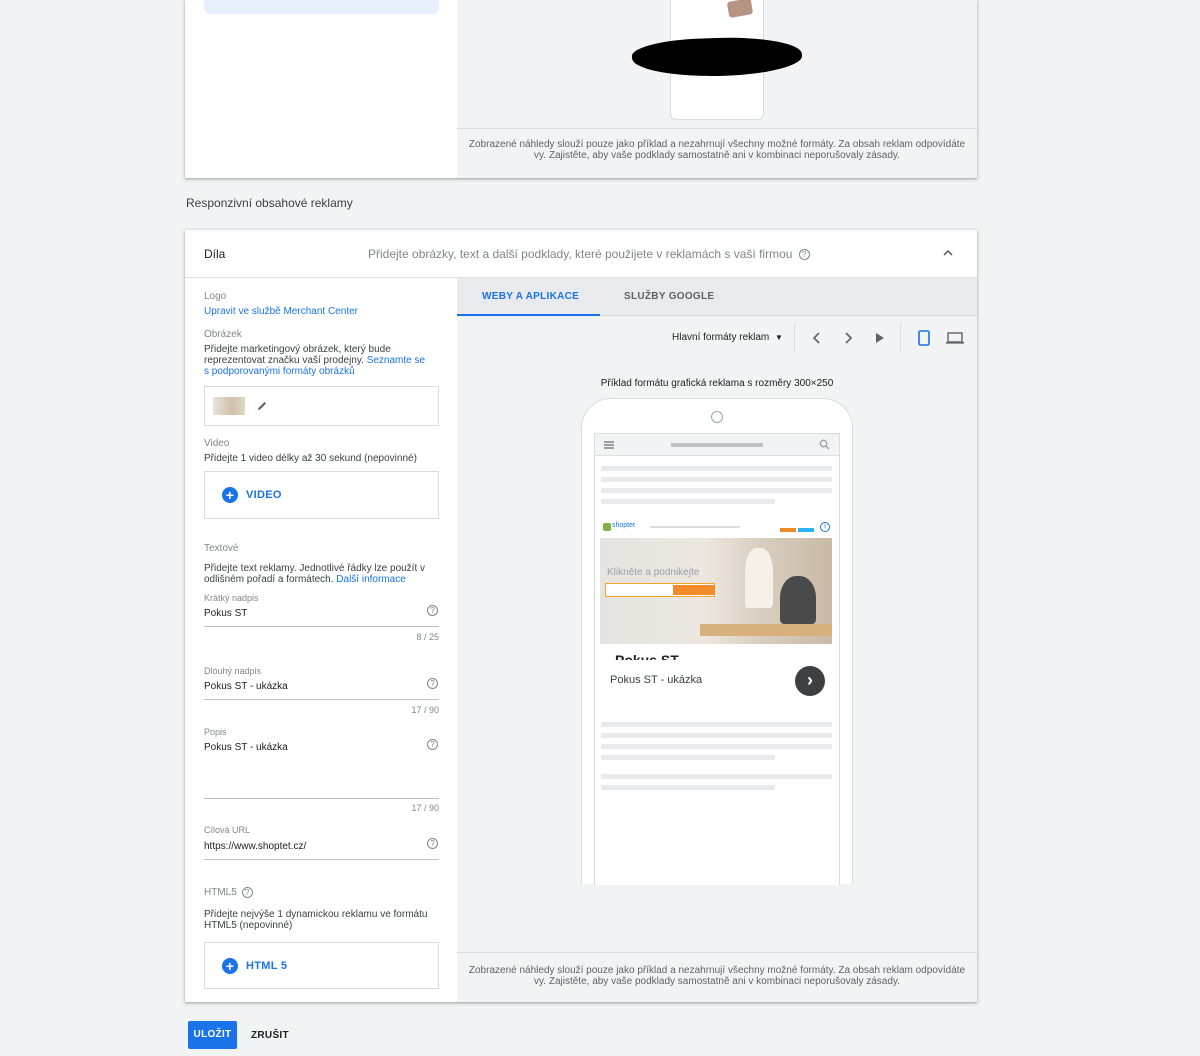 Image resolution: width=1200 pixels, height=1056 pixels. What do you see at coordinates (825, 527) in the screenshot?
I see `info-icon: i` at bounding box center [825, 527].